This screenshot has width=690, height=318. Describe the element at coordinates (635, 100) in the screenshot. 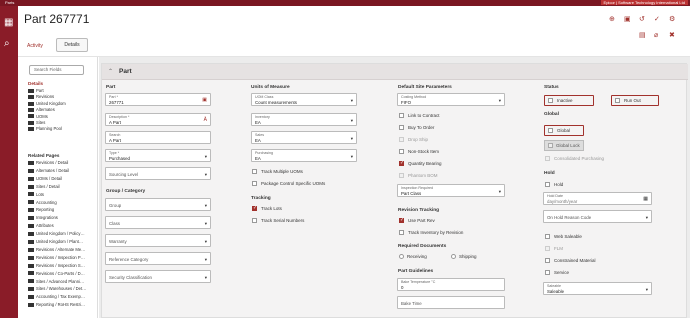

I see `run-out-checkbox: Run Out` at that location.